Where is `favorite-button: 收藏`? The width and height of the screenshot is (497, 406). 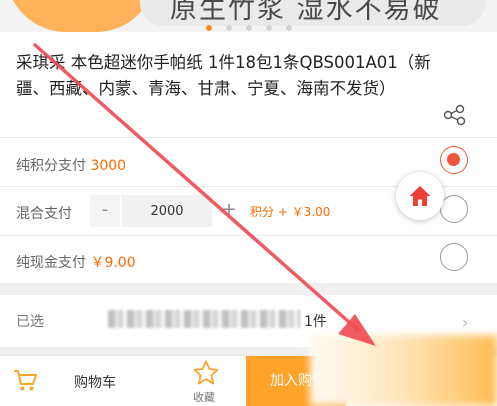
favorite-button: 收藏 is located at coordinates (204, 397).